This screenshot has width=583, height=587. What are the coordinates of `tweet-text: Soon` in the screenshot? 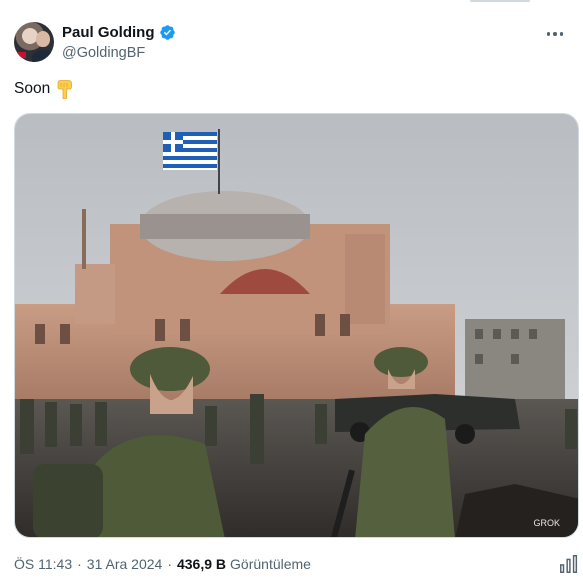 It's located at (44, 89).